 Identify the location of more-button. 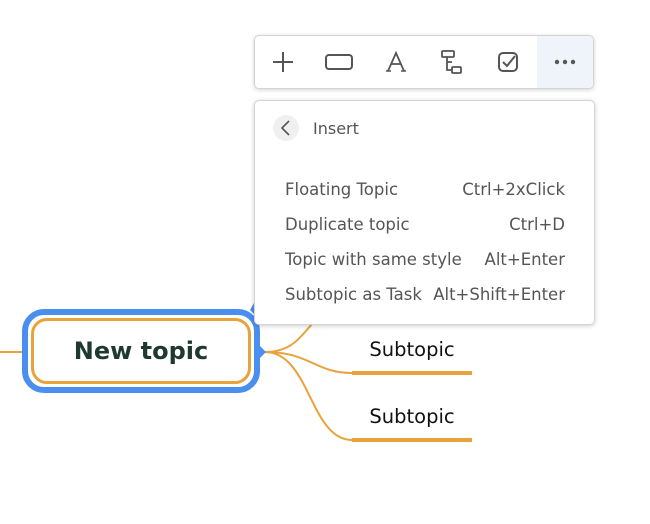
(564, 62).